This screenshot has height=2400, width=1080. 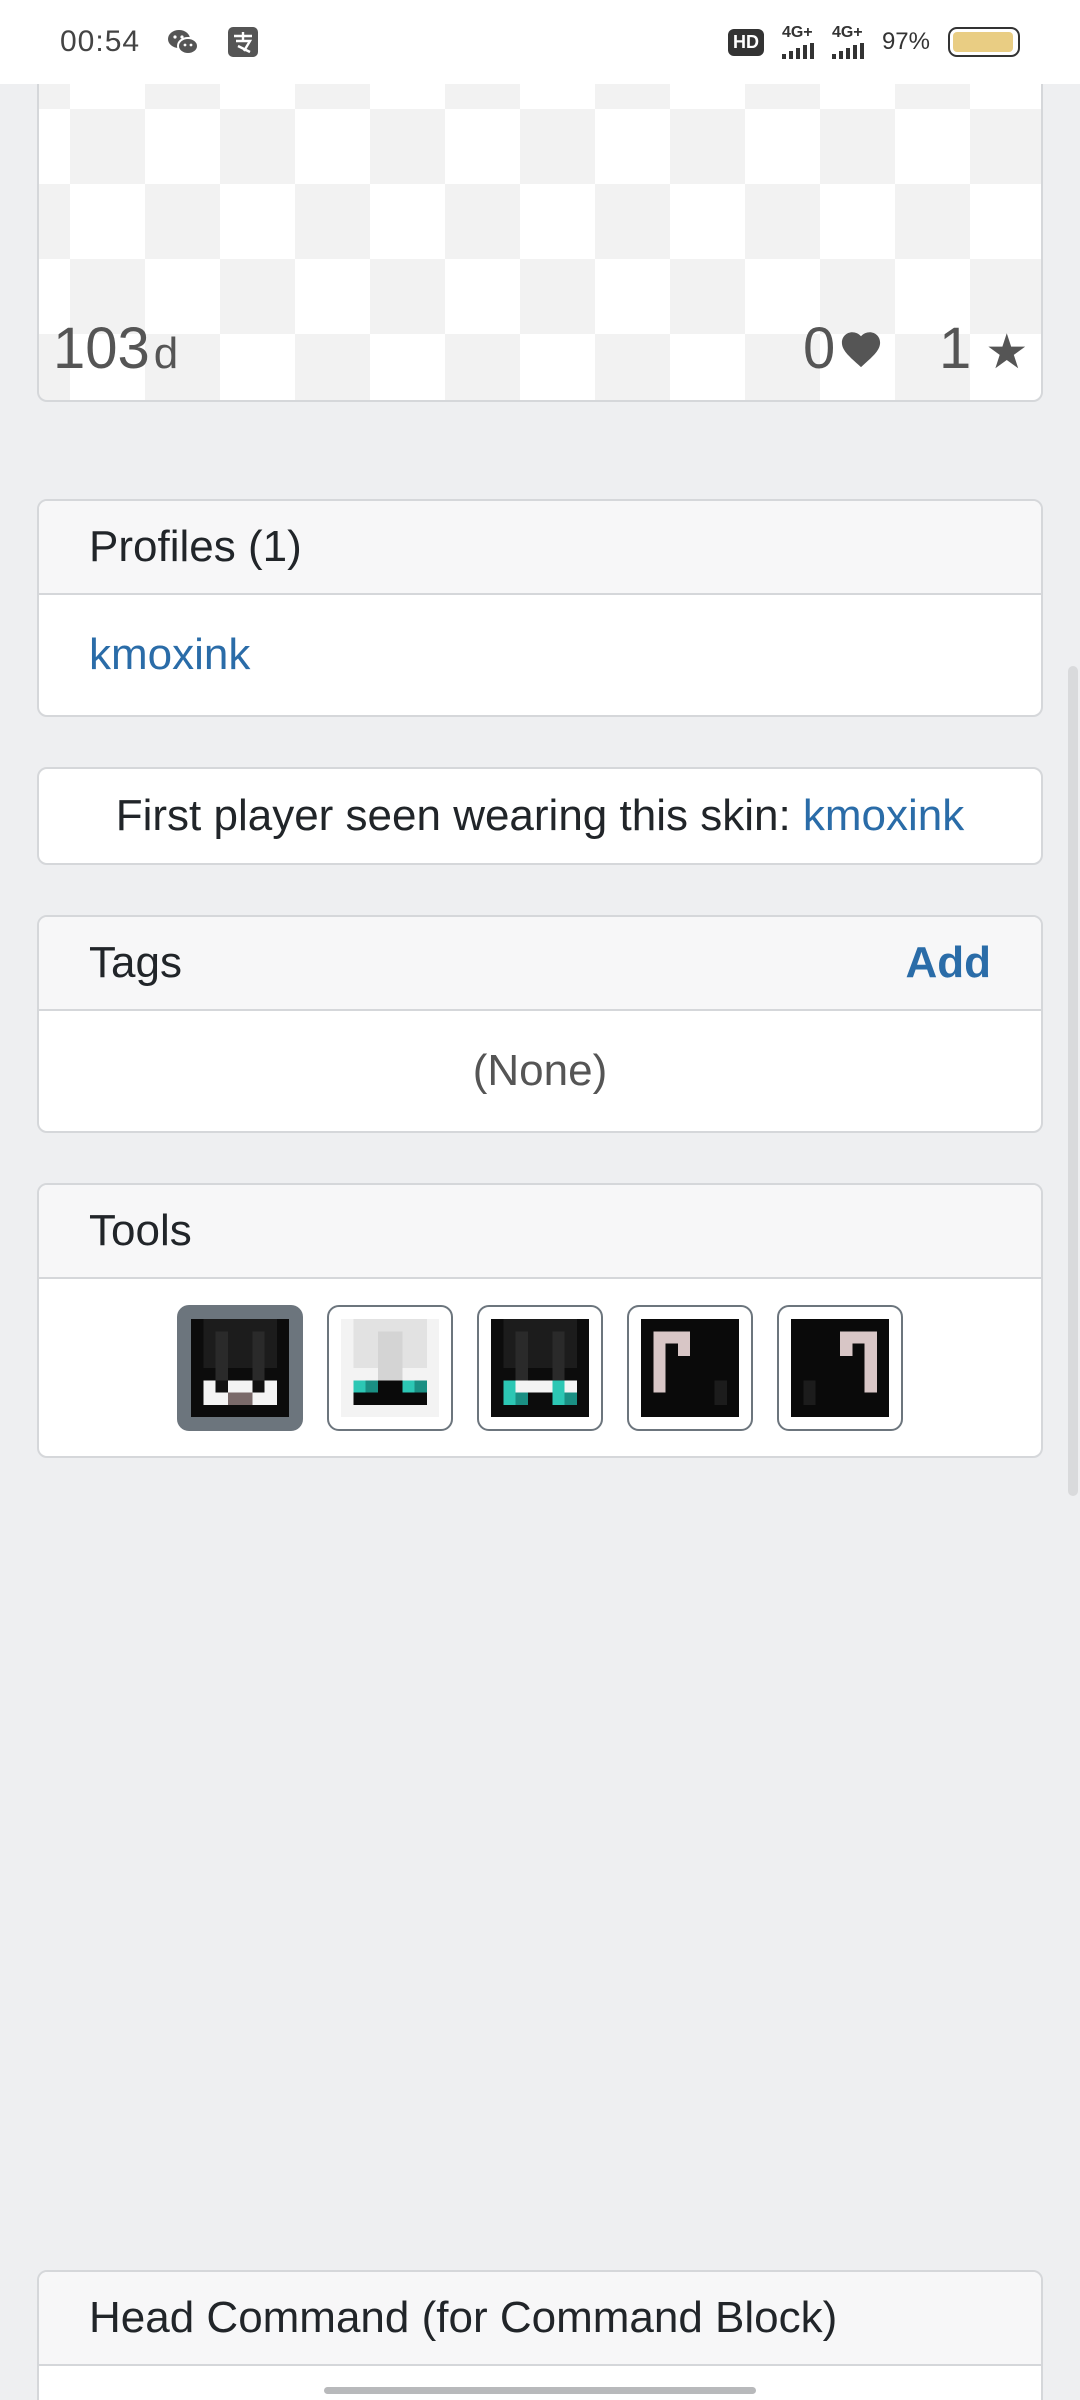 I want to click on first-seen-player-link: kmoxink, so click(x=883, y=816).